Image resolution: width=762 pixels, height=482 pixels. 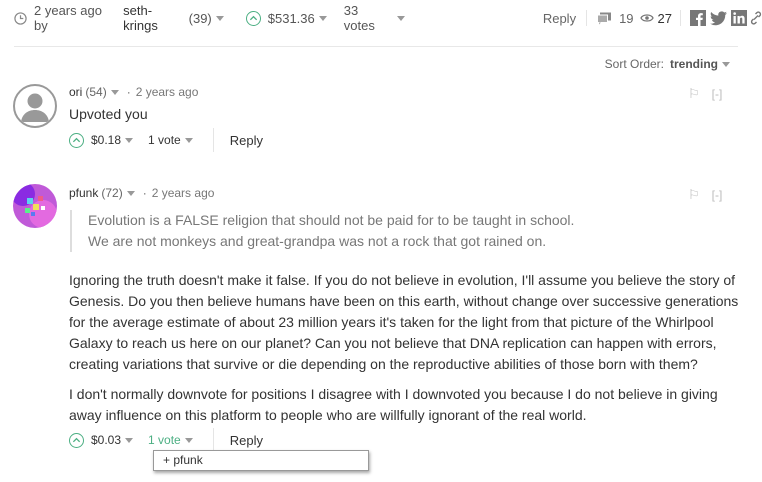 What do you see at coordinates (154, 18) in the screenshot?
I see `post-author: seth-krings` at bounding box center [154, 18].